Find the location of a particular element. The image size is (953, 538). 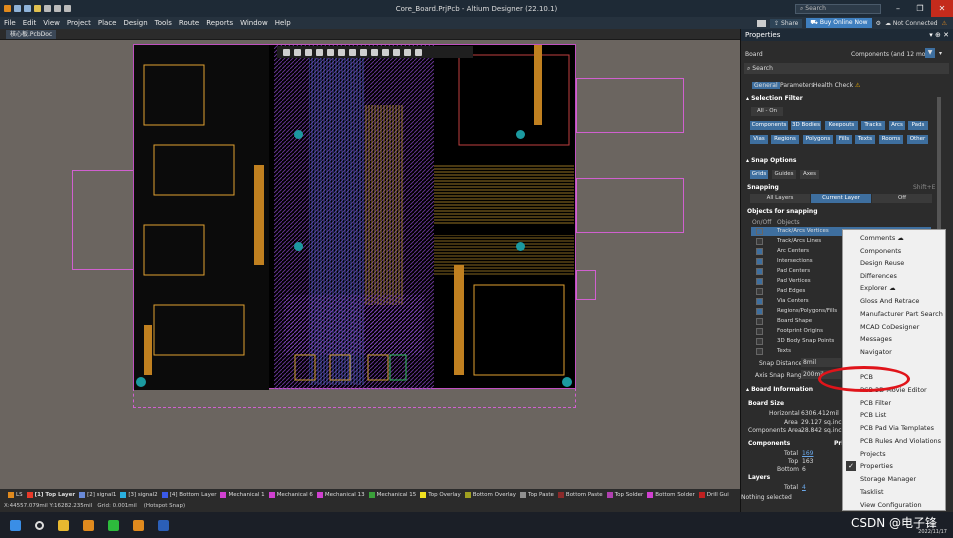

windows-start-icon is located at coordinates (15, 525).